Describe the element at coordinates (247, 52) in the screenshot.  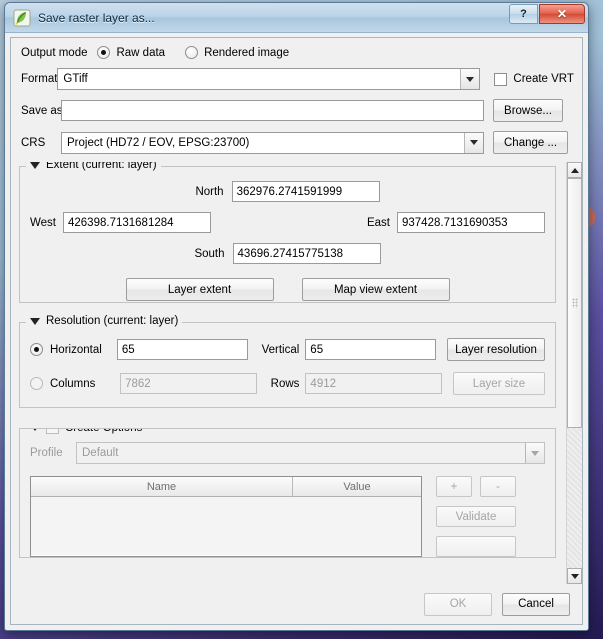
I see `radio-rendered-image-label: Rendered image` at that location.